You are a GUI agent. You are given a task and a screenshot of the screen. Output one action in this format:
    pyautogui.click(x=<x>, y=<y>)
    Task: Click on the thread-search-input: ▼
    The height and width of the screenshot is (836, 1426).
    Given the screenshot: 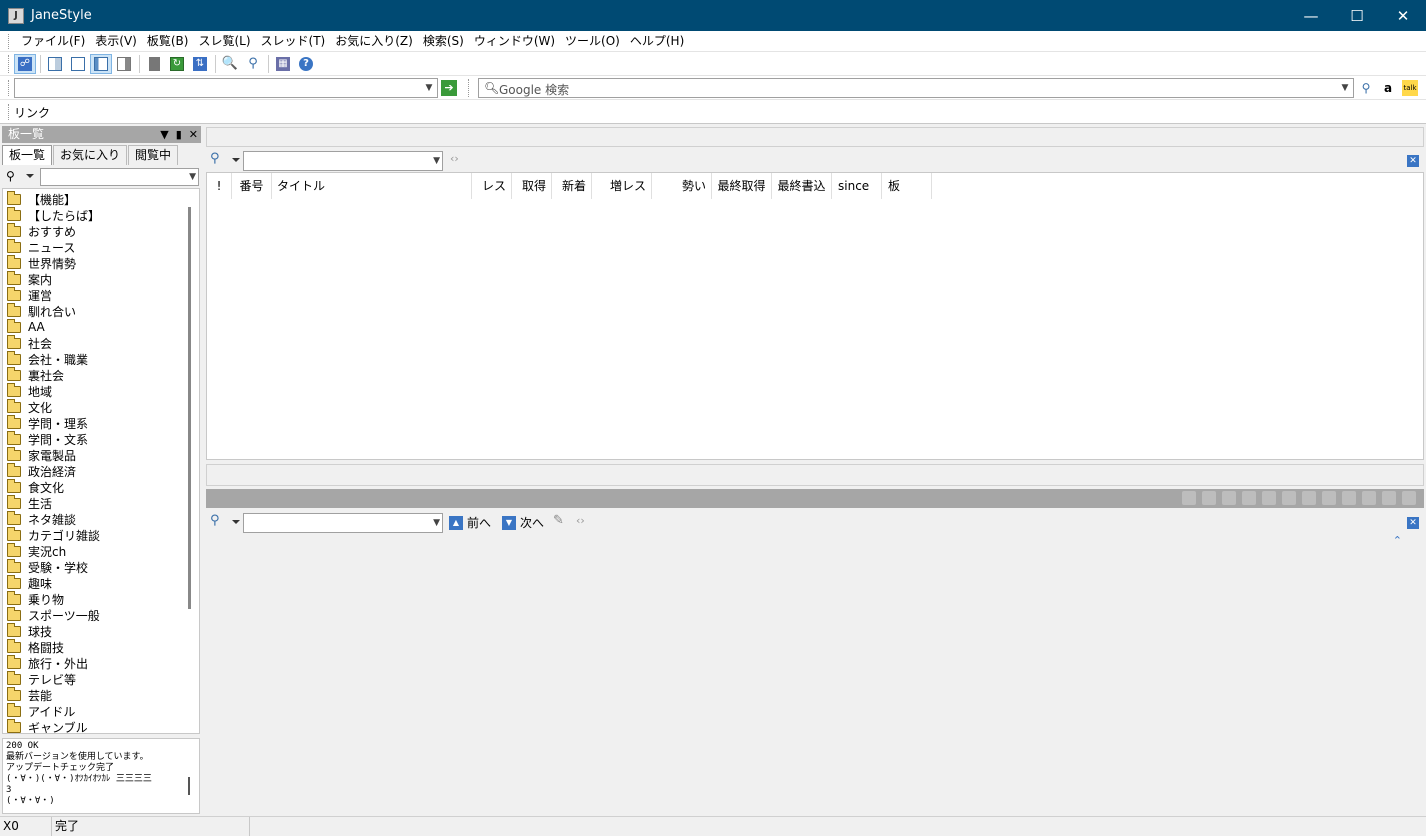 What is the action you would take?
    pyautogui.click(x=343, y=523)
    